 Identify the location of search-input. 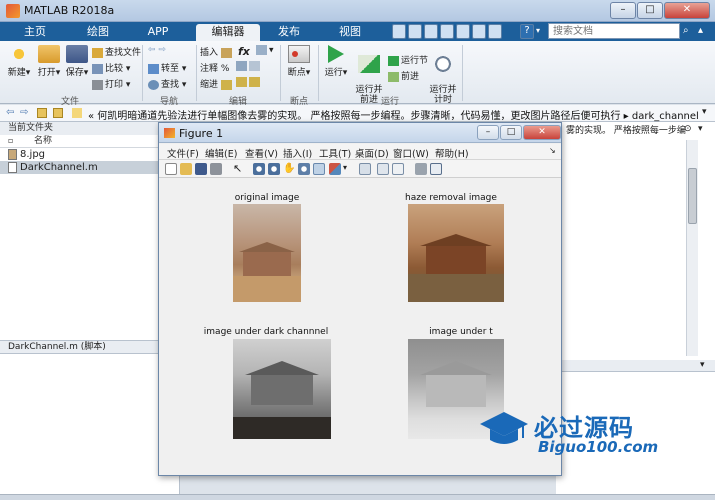
(614, 31).